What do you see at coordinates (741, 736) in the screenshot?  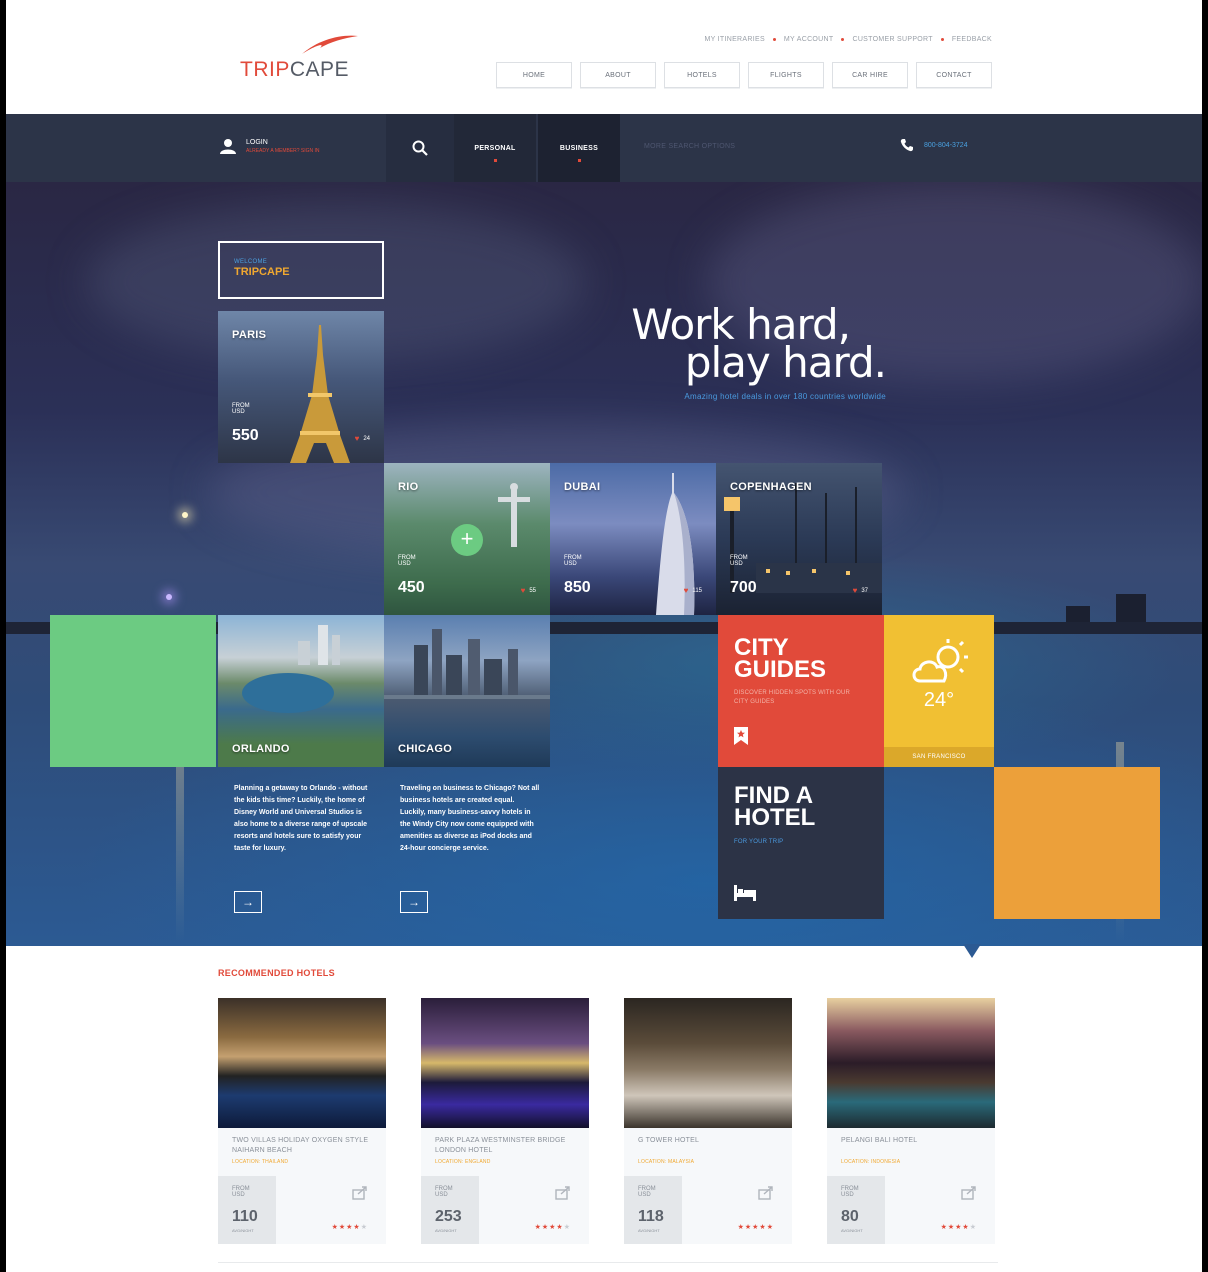 I see `bookmark-icon` at bounding box center [741, 736].